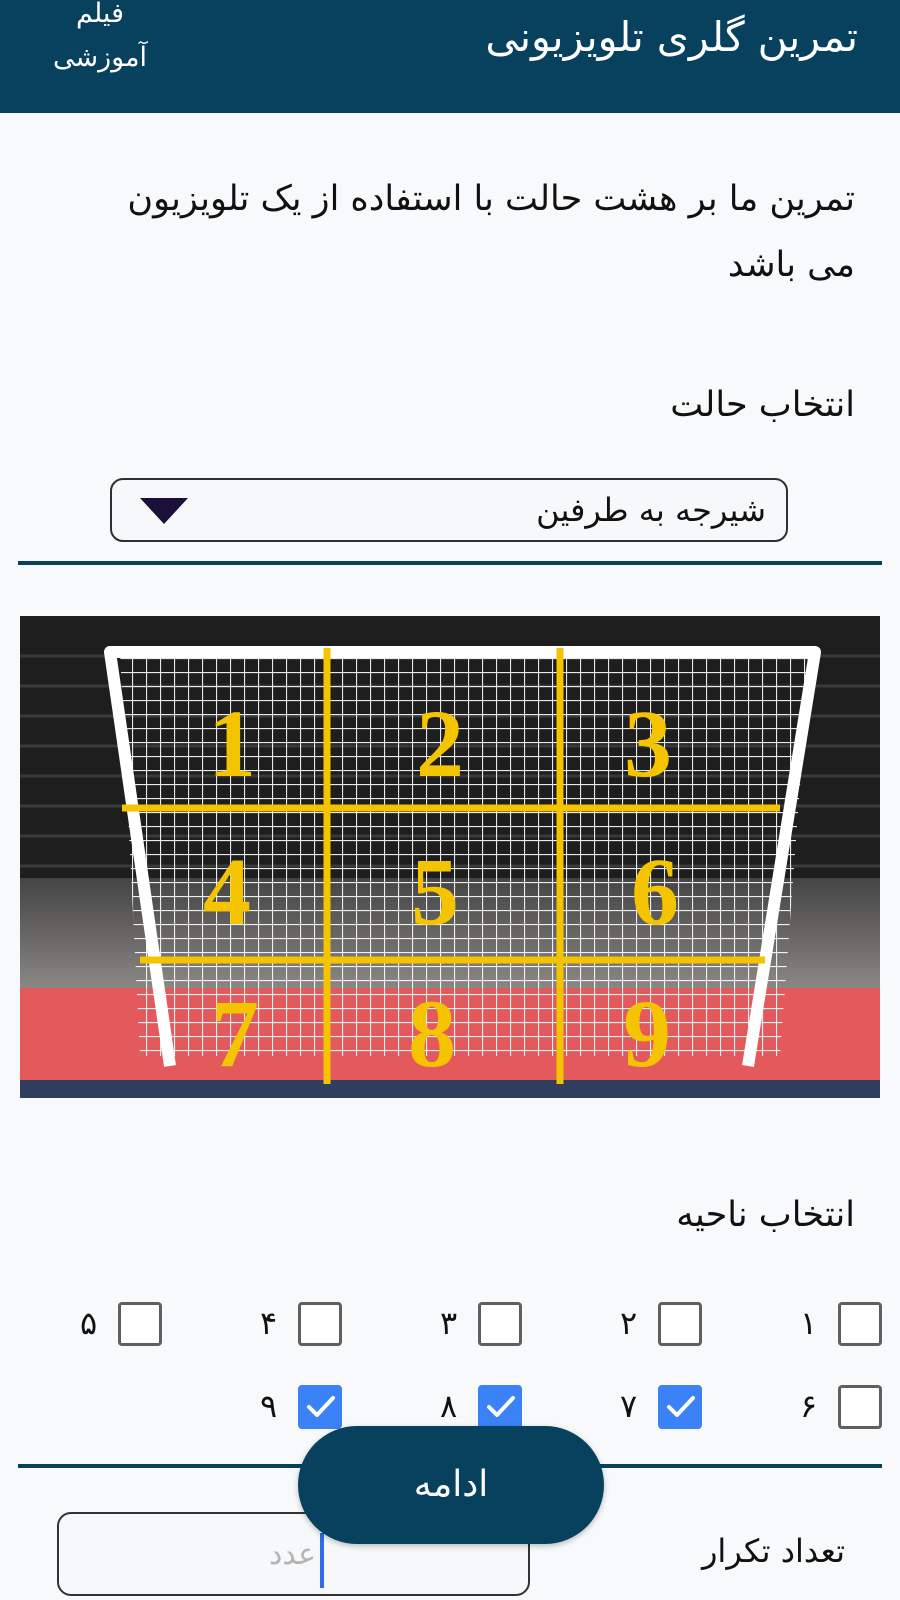 This screenshot has width=900, height=1600. I want to click on zone-checkbox-label: ۲, so click(629, 1323).